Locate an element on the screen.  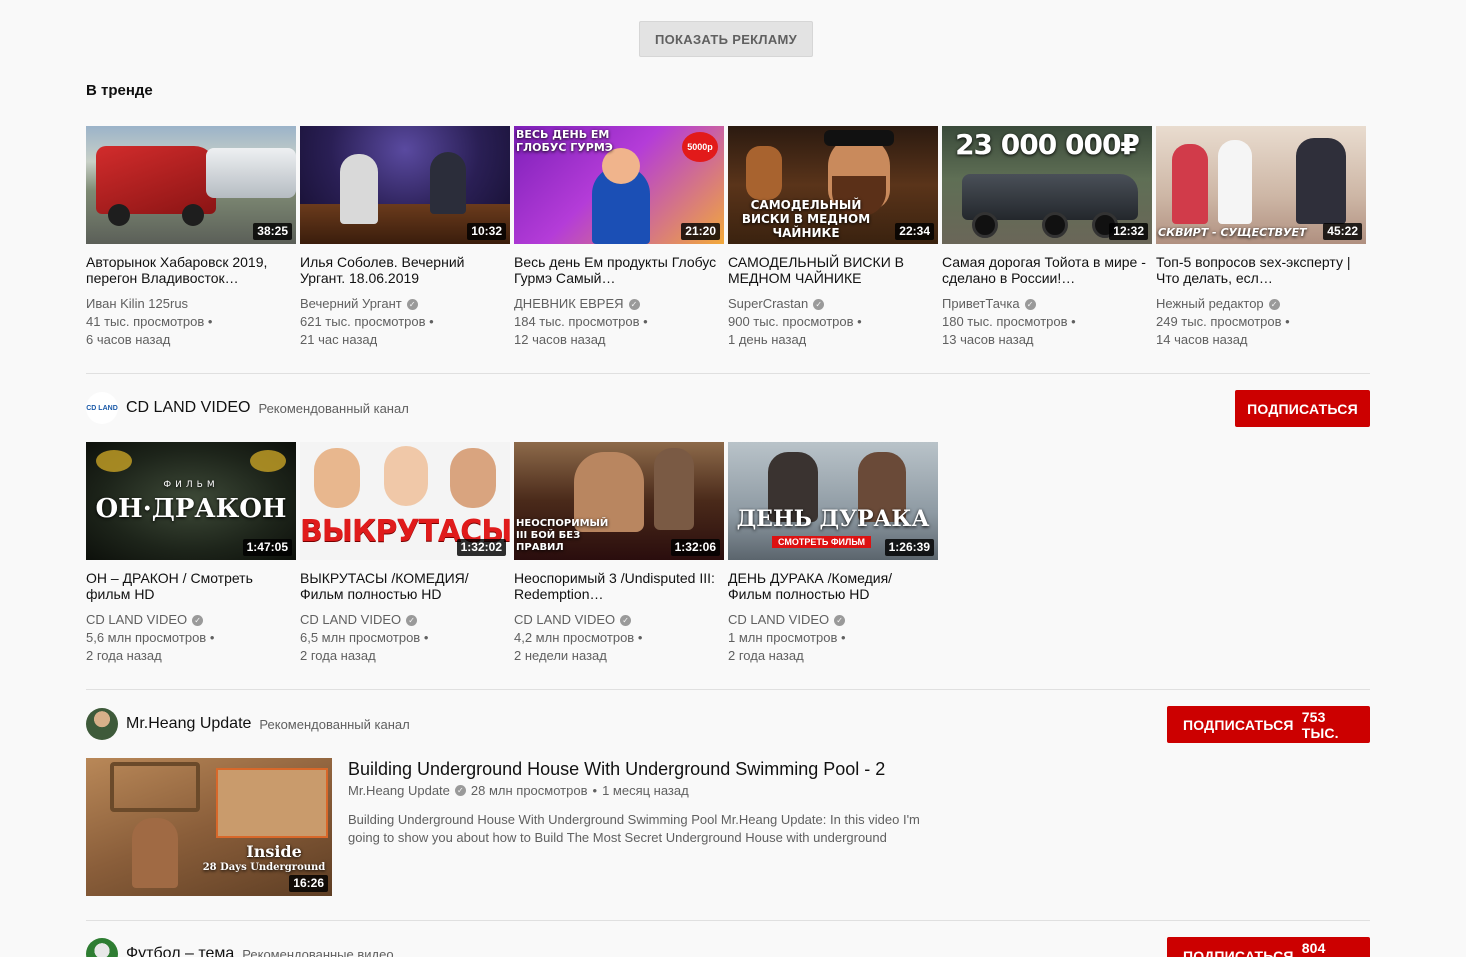
trending-section-title: В тренде is located at coordinates (119, 90).